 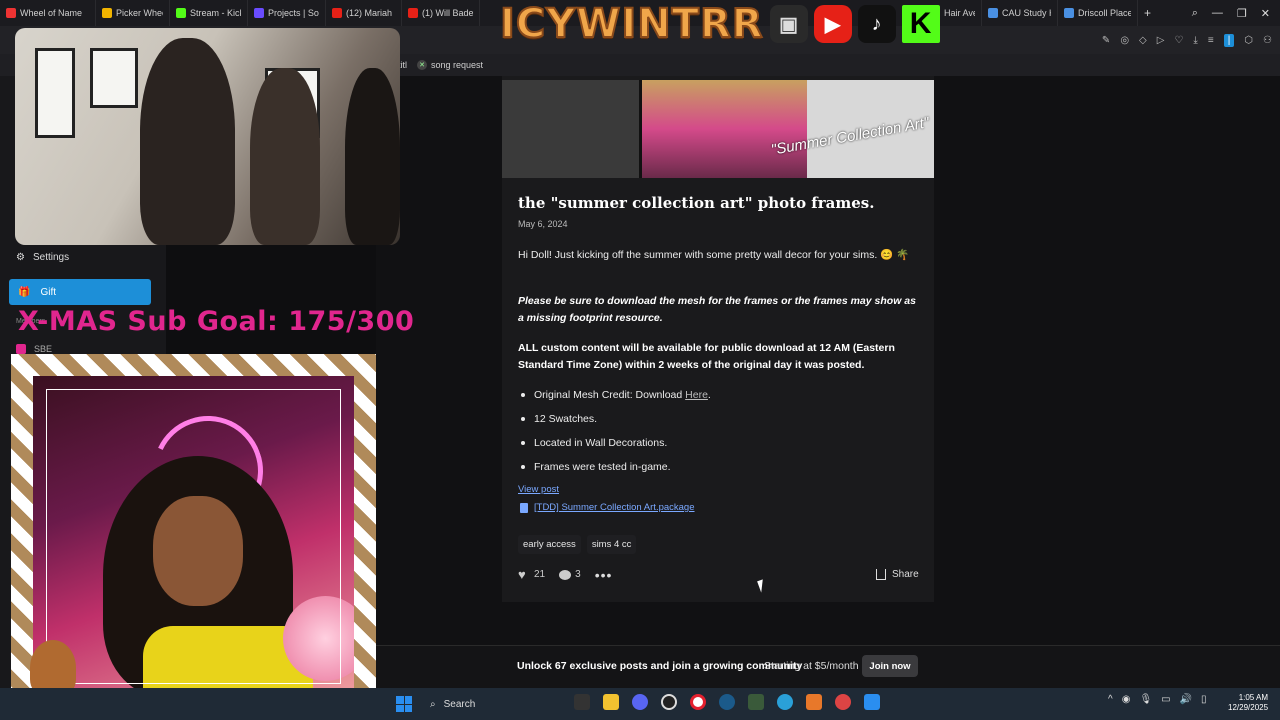 I want to click on heart-icon: ♡, so click(x=1178, y=40).